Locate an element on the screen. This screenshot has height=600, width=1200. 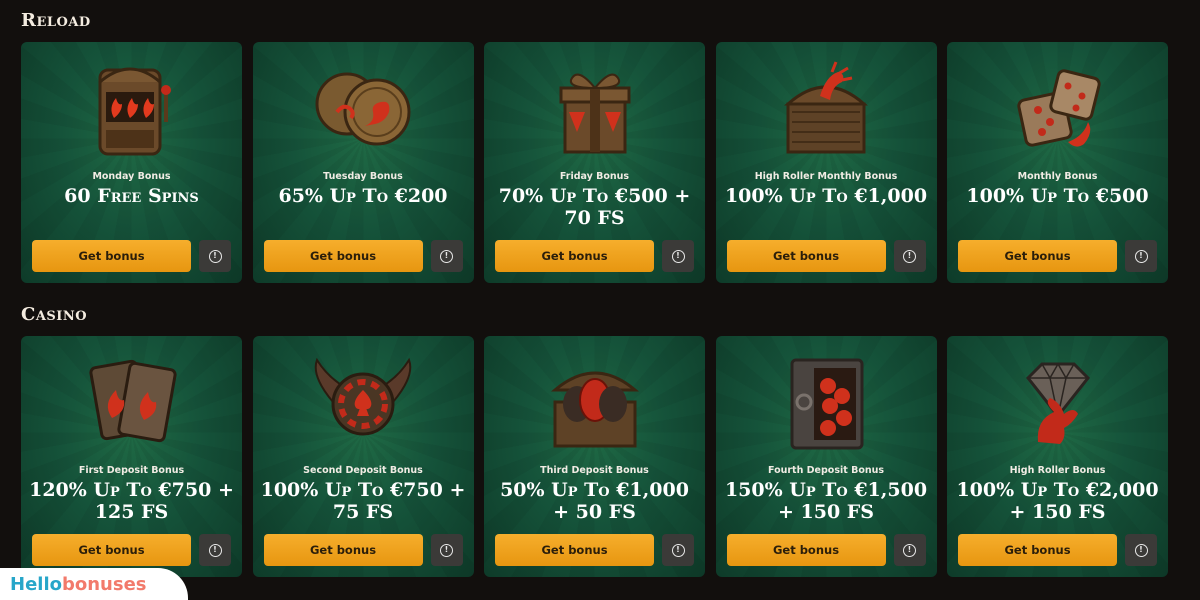
bonus-offer: 50% Up To €1,000 + 50 FS is located at coordinates (594, 501).